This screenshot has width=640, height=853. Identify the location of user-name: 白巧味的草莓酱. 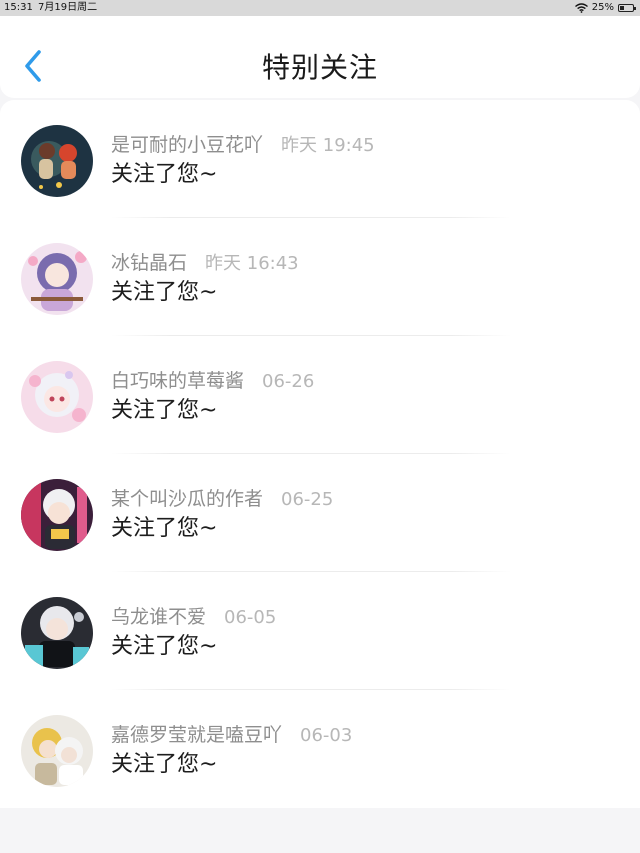
(177, 379).